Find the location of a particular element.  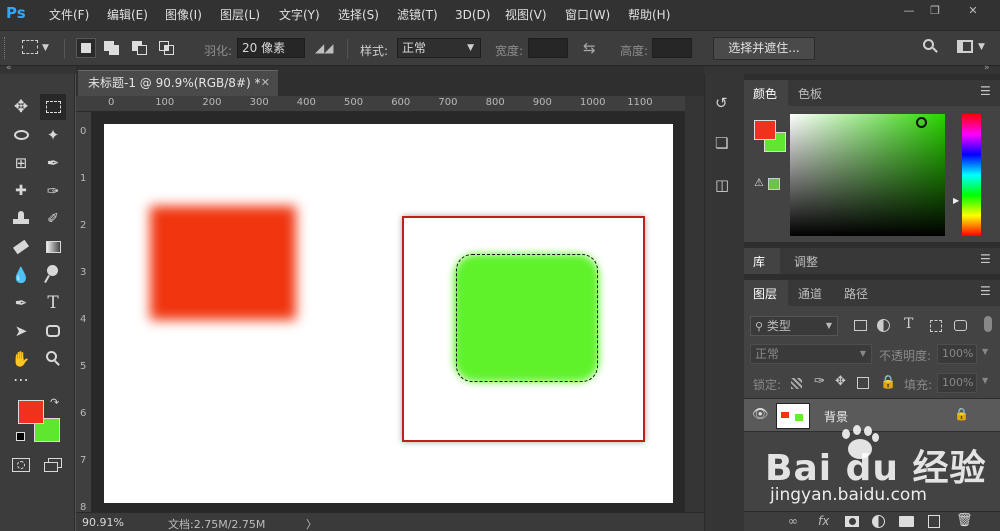

smart-object-filter-icon is located at coordinates (960, 325).